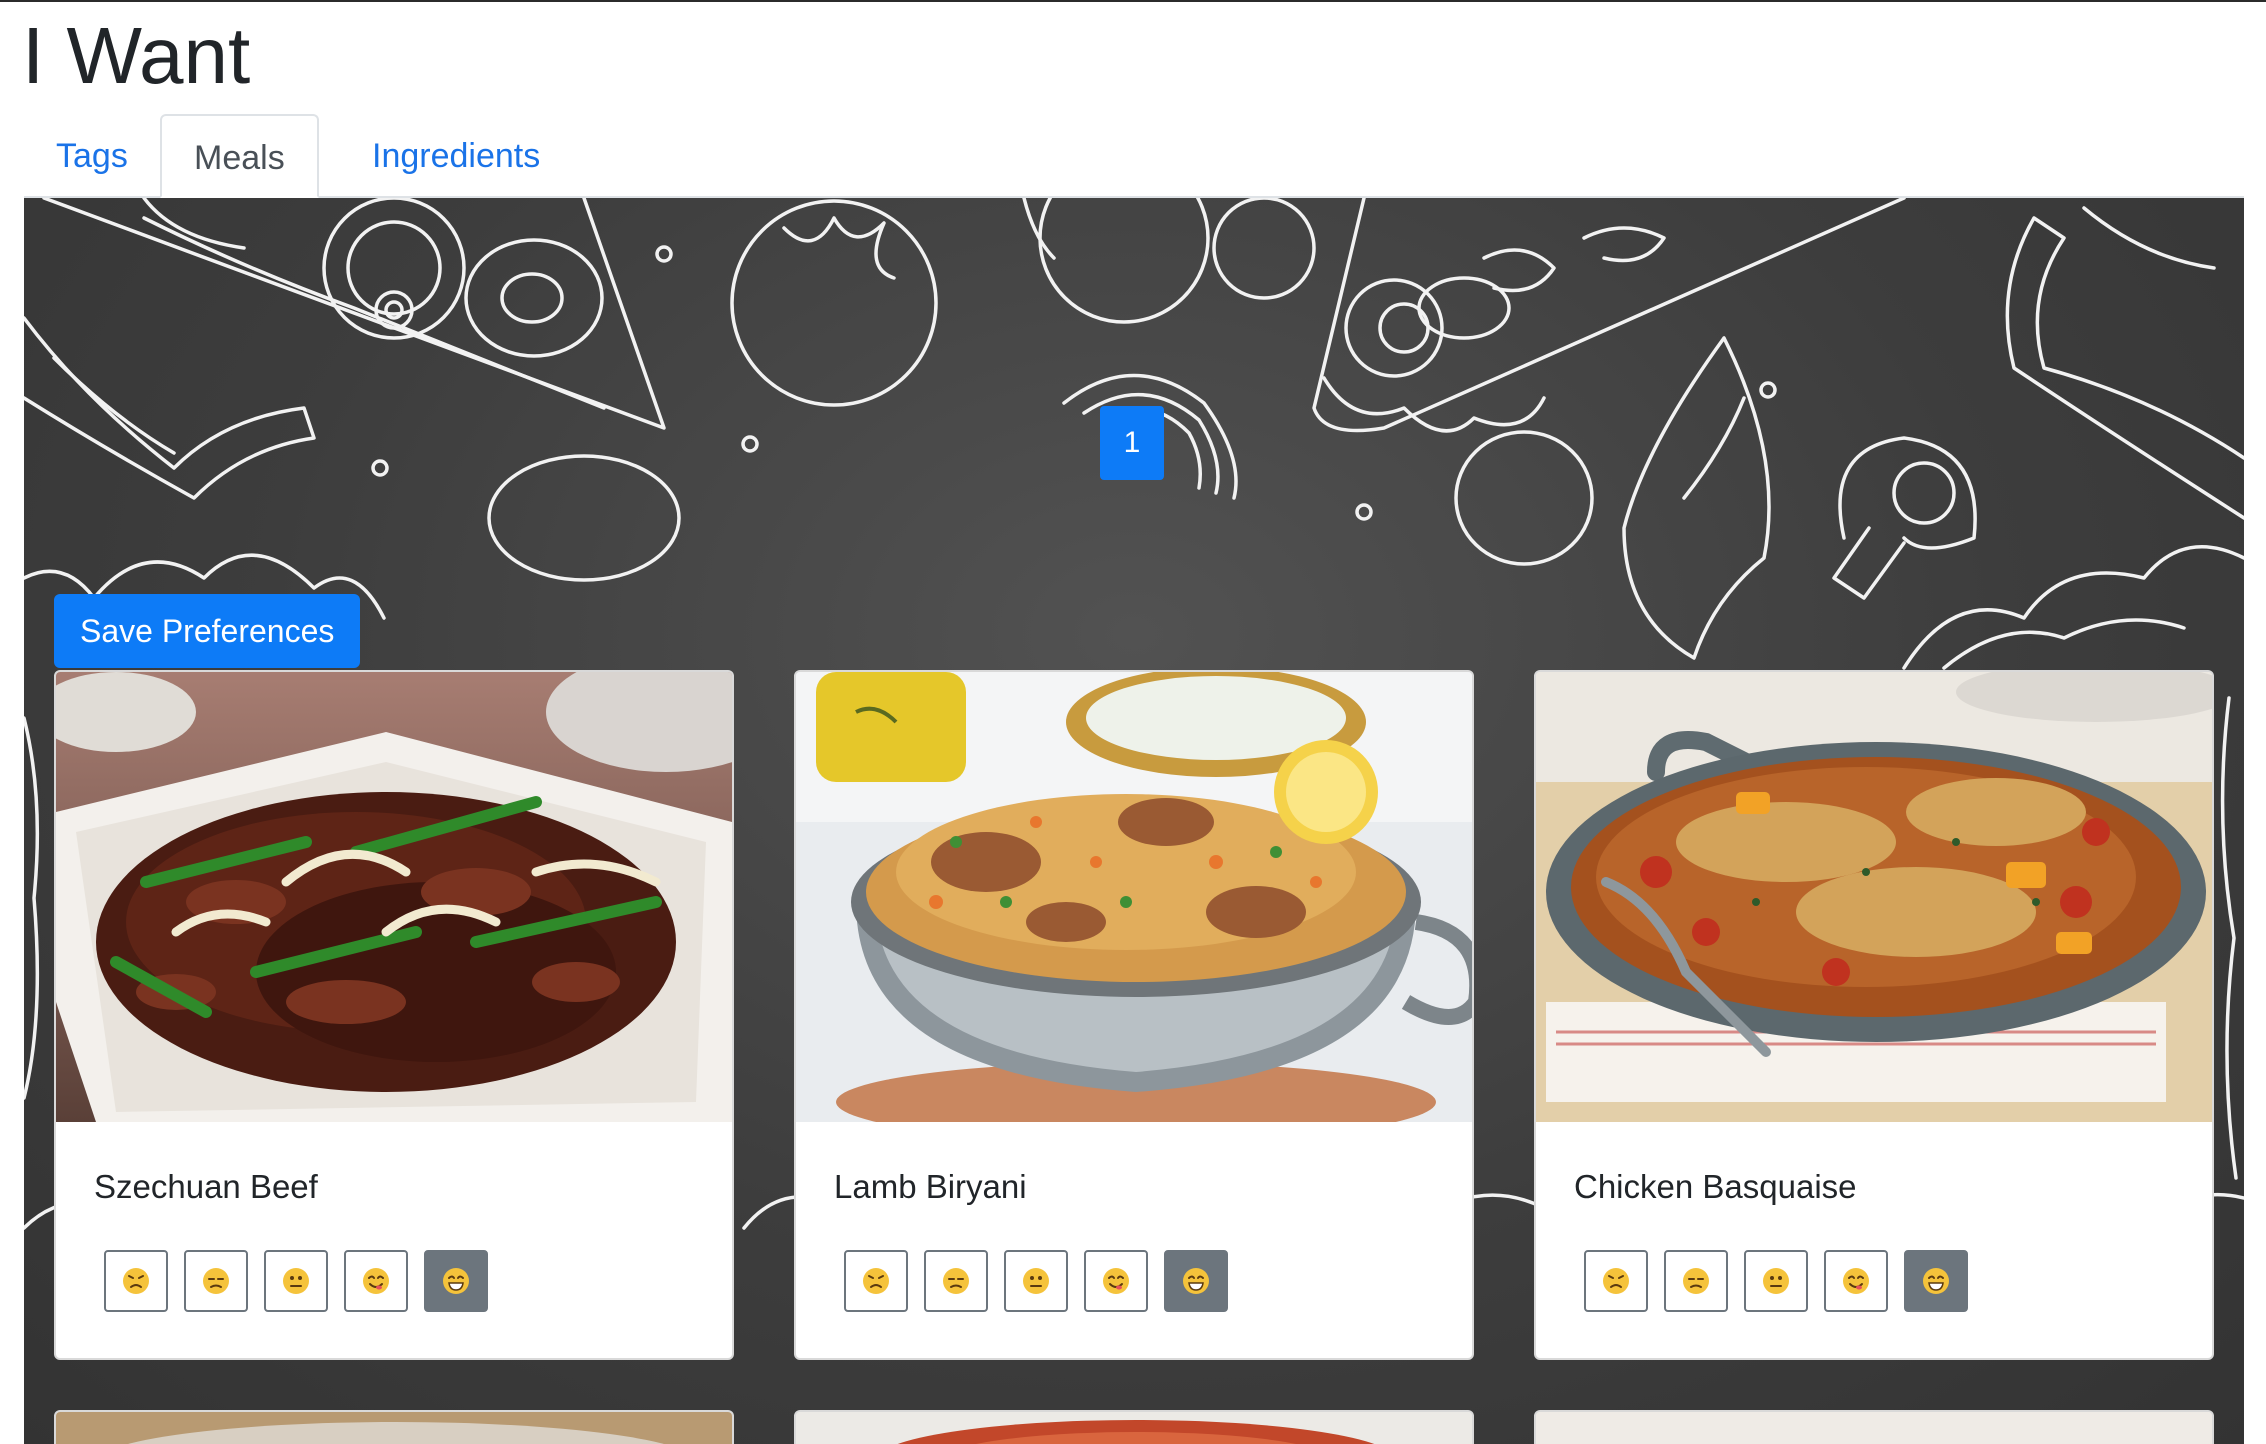 The width and height of the screenshot is (2266, 1444). I want to click on meal-name: Lamb Biryani, so click(930, 1186).